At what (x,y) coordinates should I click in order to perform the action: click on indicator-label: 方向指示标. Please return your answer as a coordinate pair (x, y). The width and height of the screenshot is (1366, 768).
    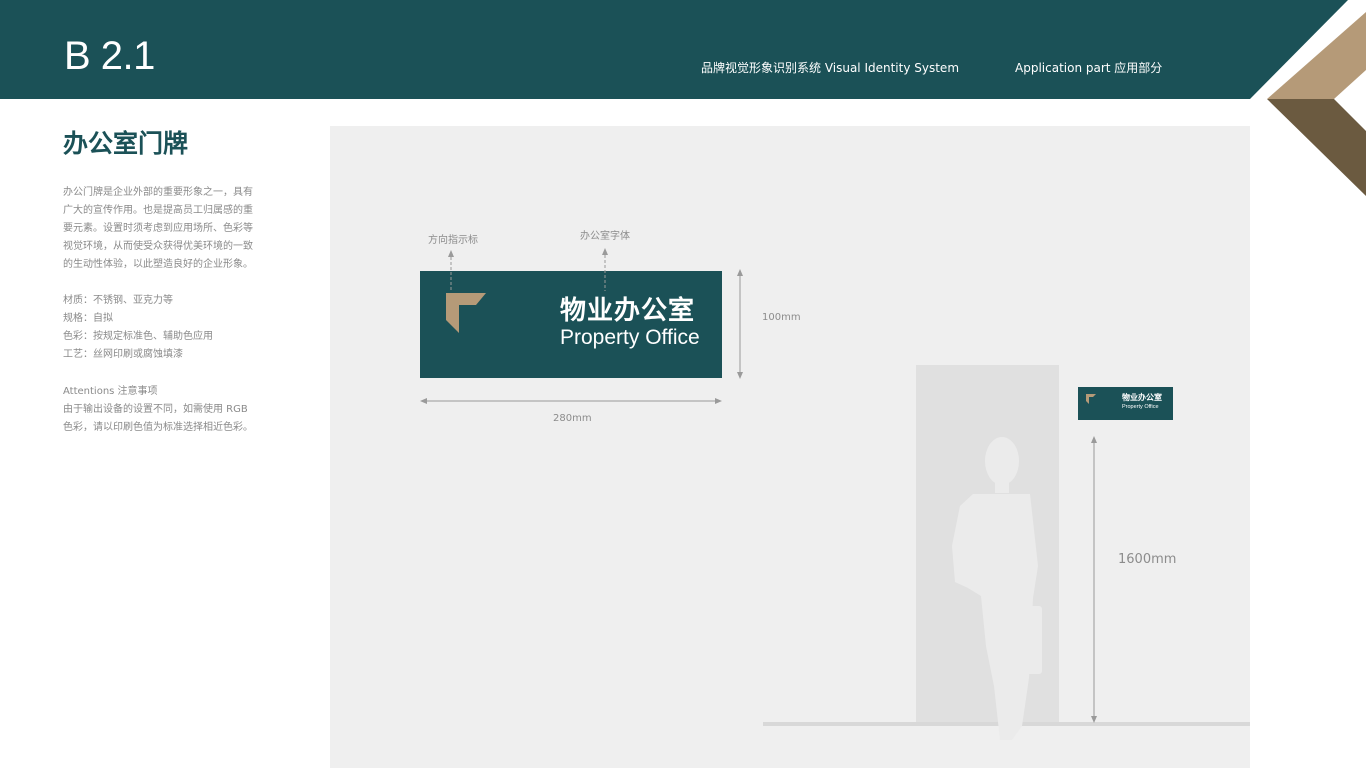
    Looking at the image, I should click on (453, 240).